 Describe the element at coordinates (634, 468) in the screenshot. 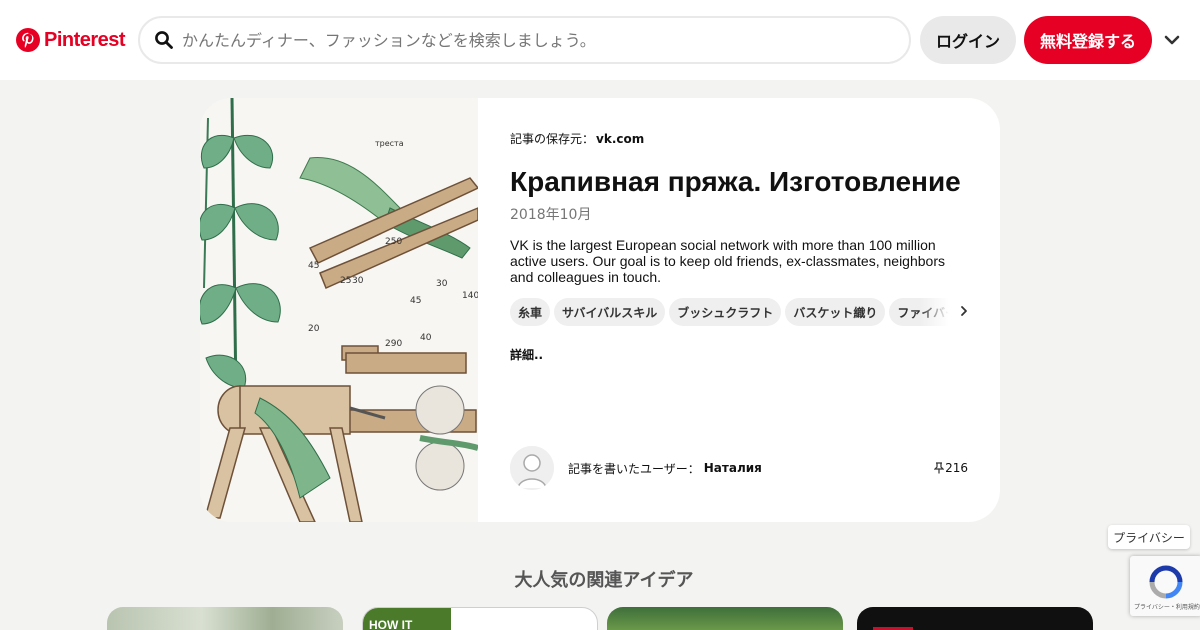

I see `author-prefix: 記事を書いたユーザー：` at that location.